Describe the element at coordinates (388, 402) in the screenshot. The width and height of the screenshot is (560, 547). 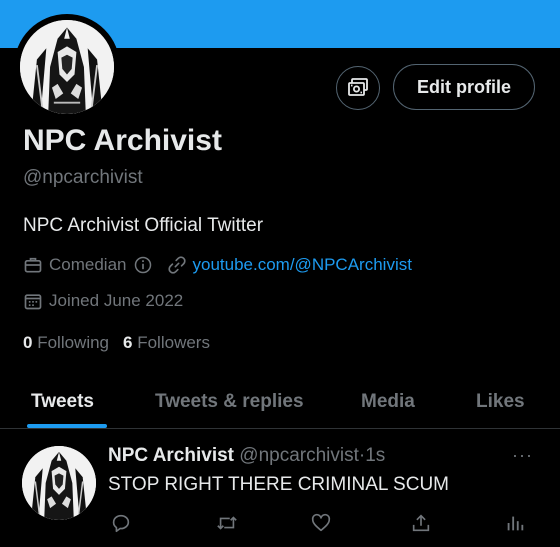
I see `tab-media: Media` at that location.